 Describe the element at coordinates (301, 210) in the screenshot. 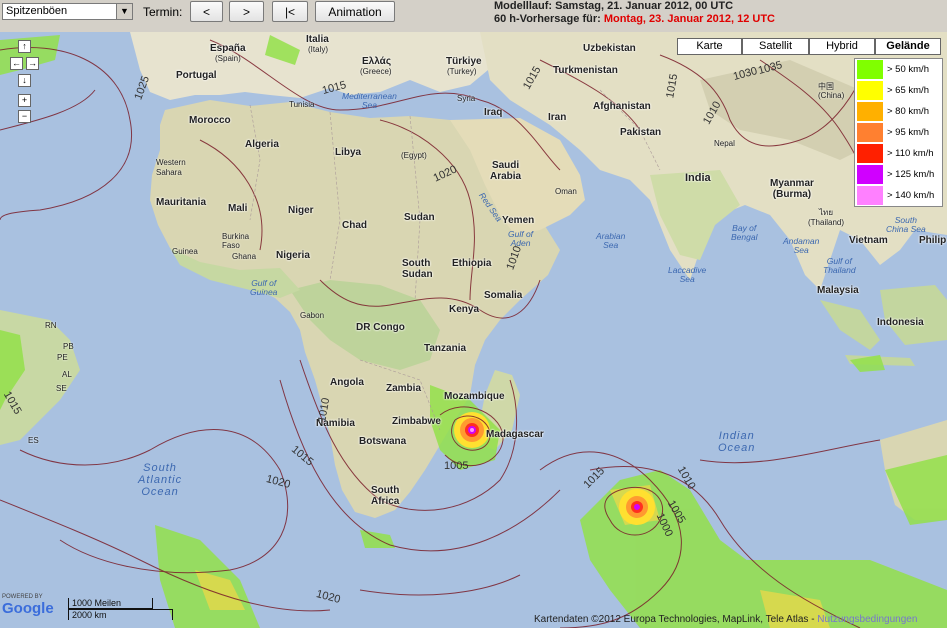

I see `place-niger: Niger` at that location.